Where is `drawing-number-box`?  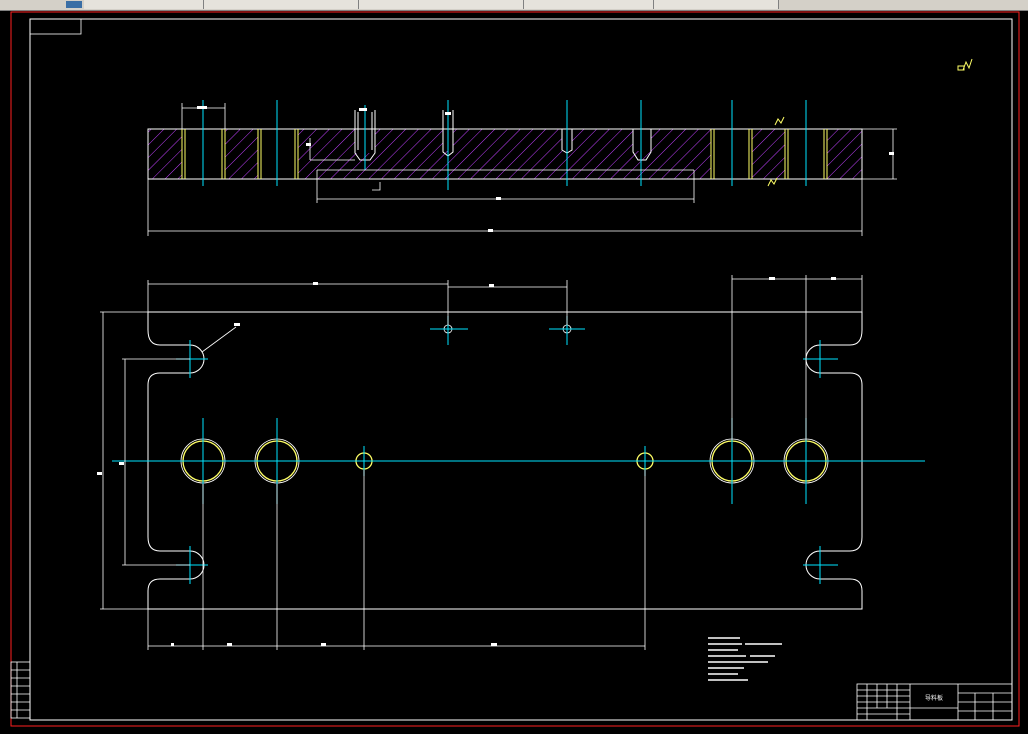
drawing-number-box is located at coordinates (55, 26).